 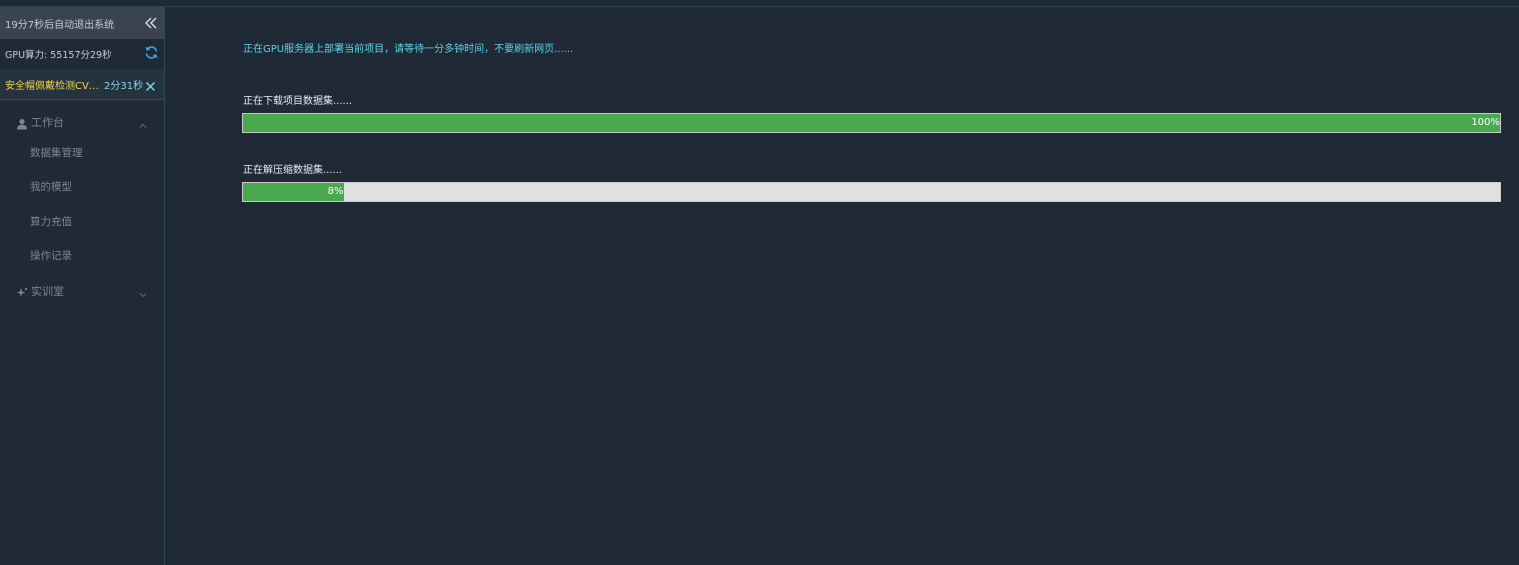 I want to click on unzip-progress-text: 8%, so click(x=335, y=191).